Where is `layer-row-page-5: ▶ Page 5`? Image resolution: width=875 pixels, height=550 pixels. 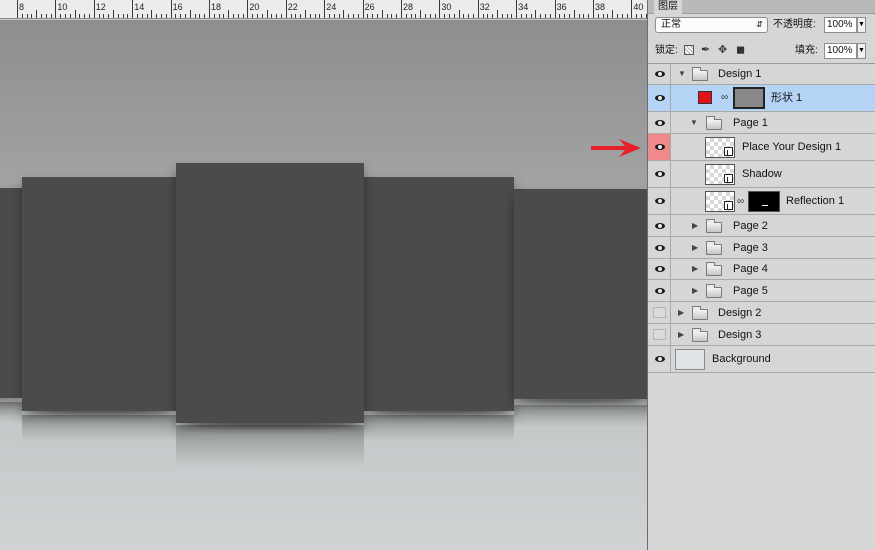 layer-row-page-5: ▶ Page 5 is located at coordinates (761, 291).